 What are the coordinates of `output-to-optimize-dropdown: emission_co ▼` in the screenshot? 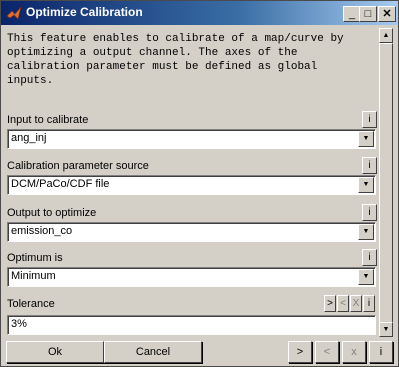 It's located at (191, 232).